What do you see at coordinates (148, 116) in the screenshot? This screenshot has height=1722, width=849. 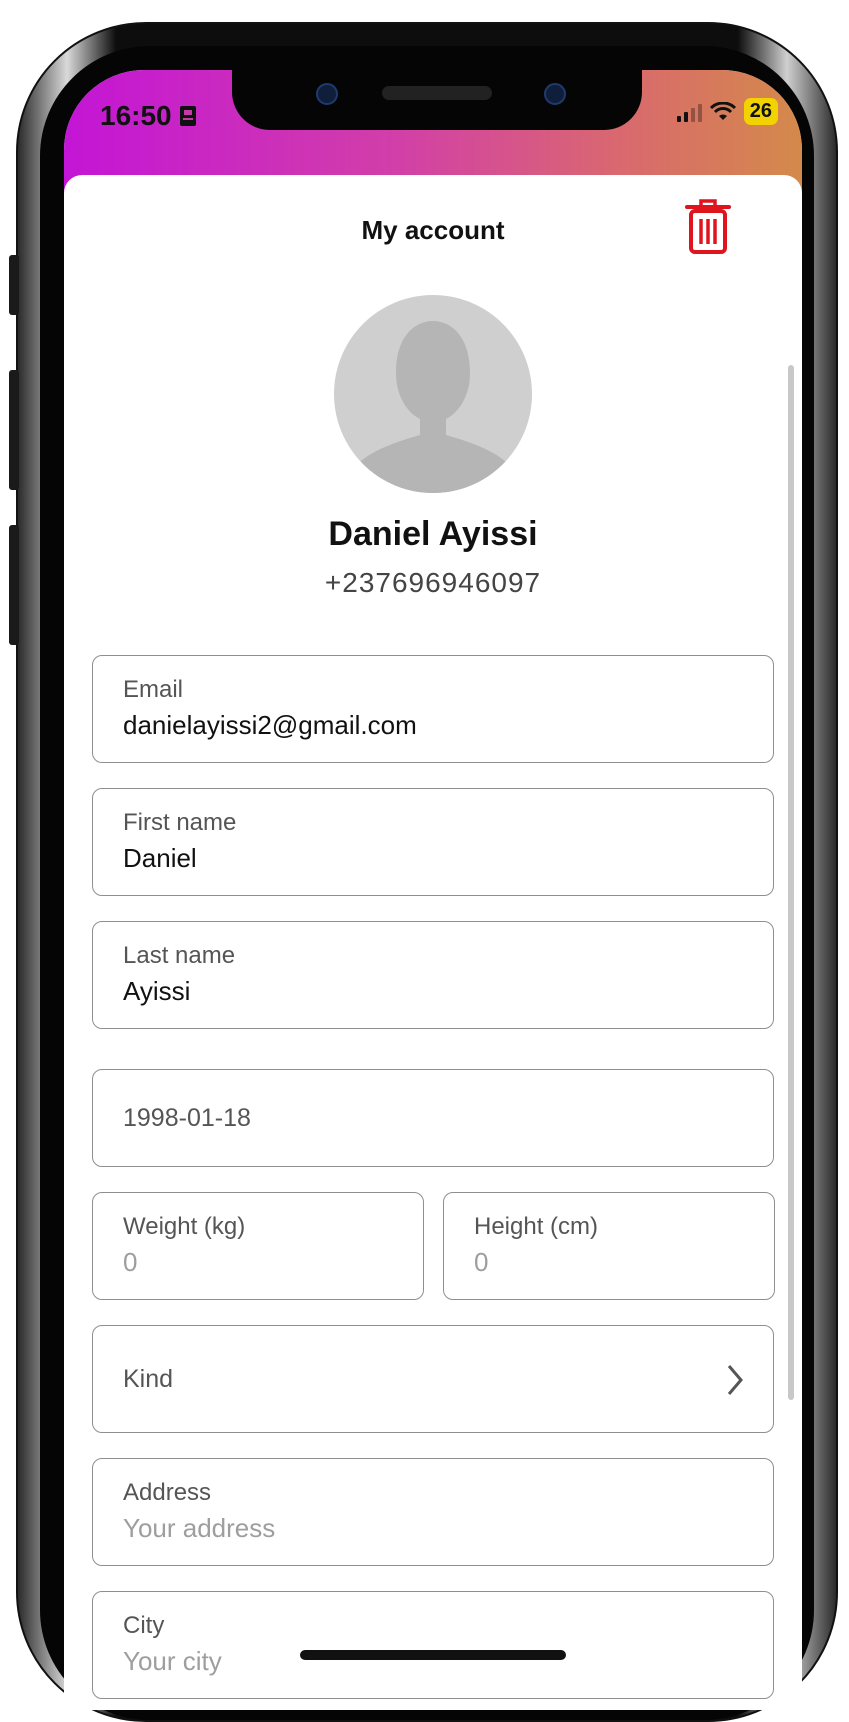 I see `status-time: 16:50` at bounding box center [148, 116].